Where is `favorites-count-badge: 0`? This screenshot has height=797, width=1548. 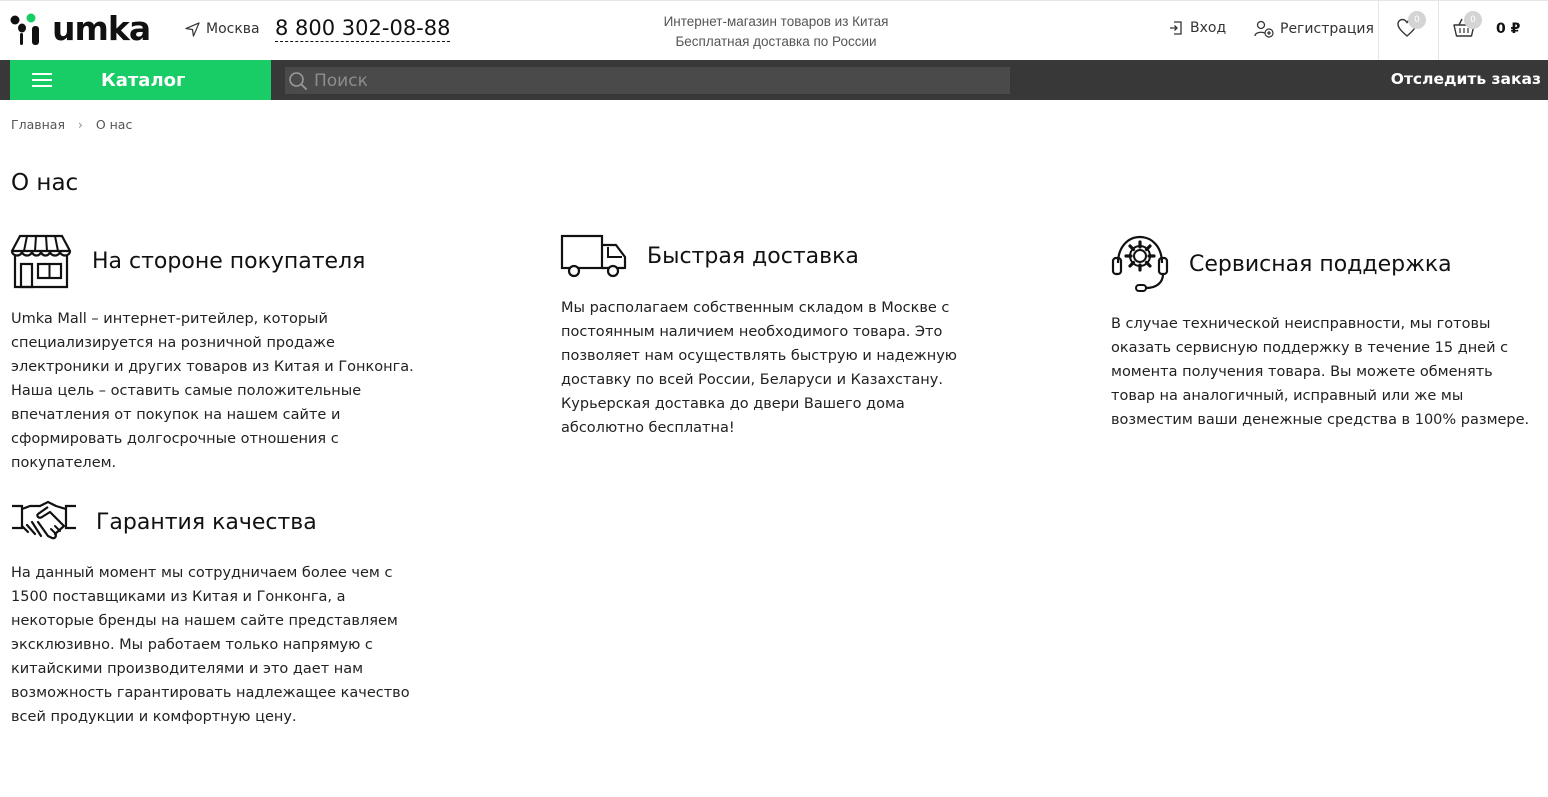 favorites-count-badge: 0 is located at coordinates (1417, 20).